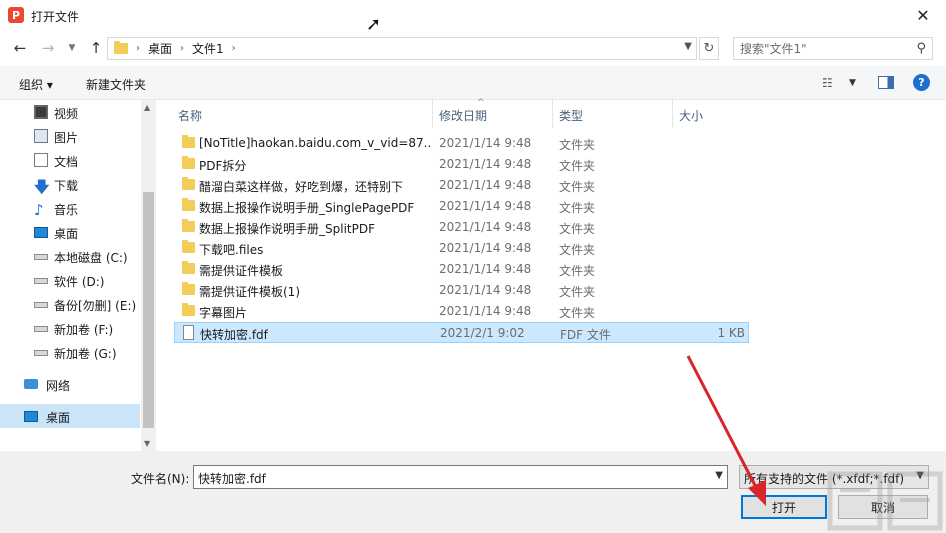 The image size is (946, 533). Describe the element at coordinates (473, 15) in the screenshot. I see `title-bar: P 打开文件 ✕` at that location.